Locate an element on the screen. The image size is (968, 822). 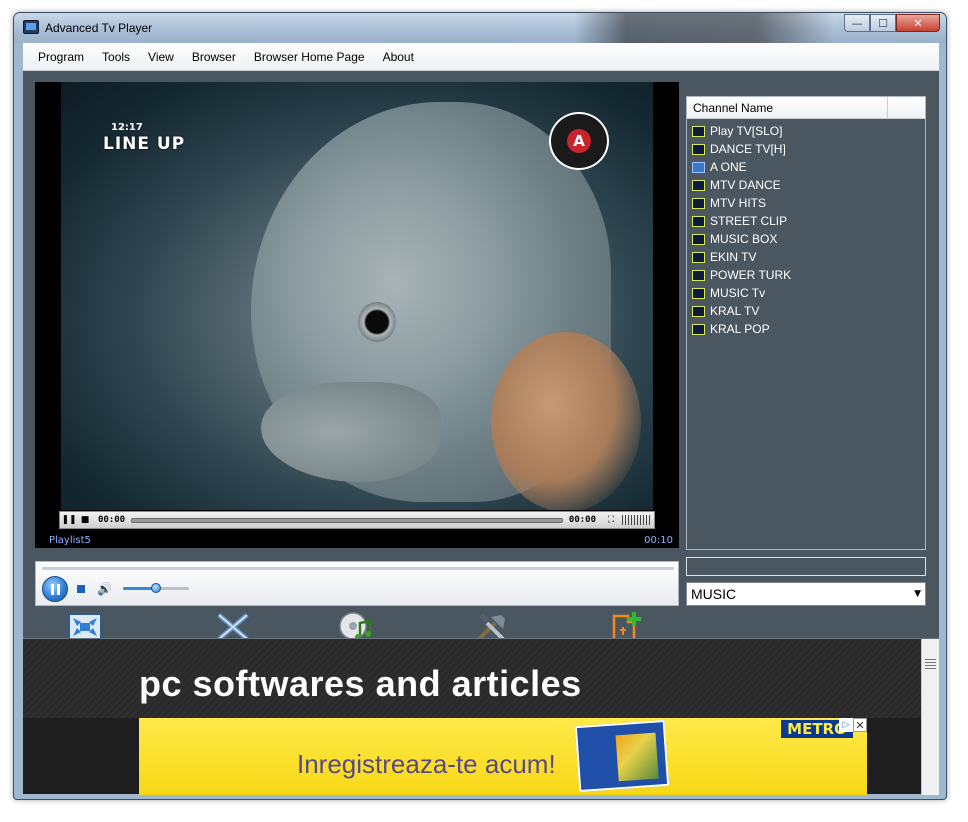
browser-scrollbar is located at coordinates (930, 717).